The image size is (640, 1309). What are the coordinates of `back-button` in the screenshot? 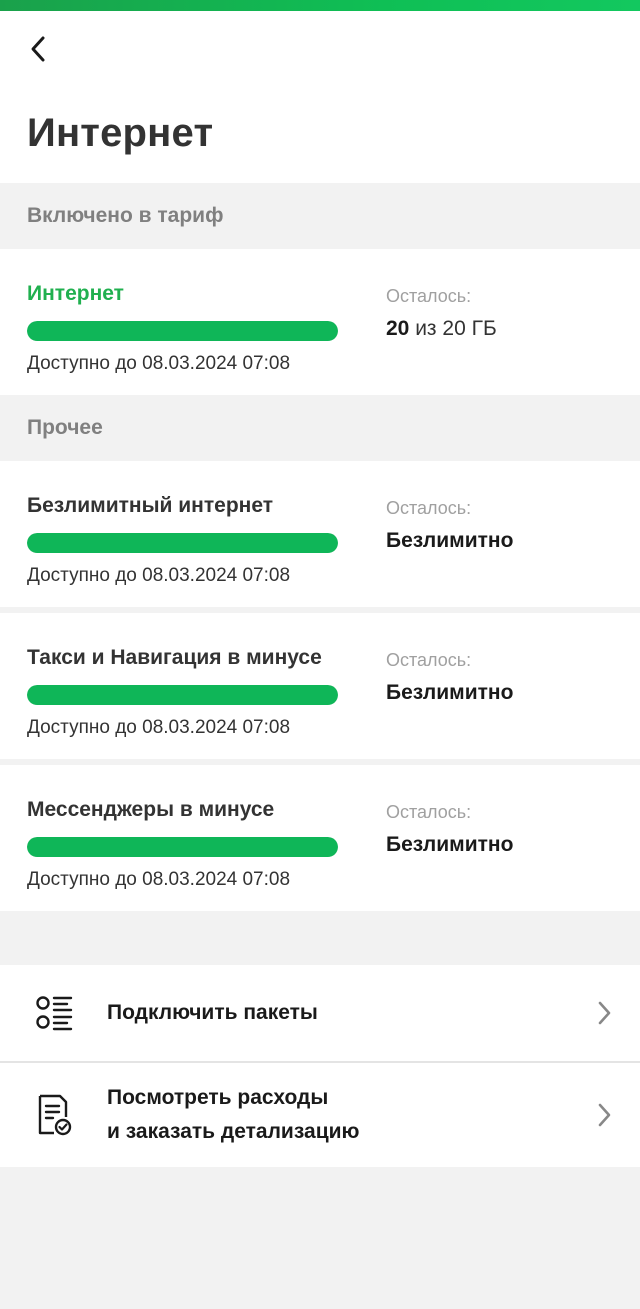 It's located at (38, 51).